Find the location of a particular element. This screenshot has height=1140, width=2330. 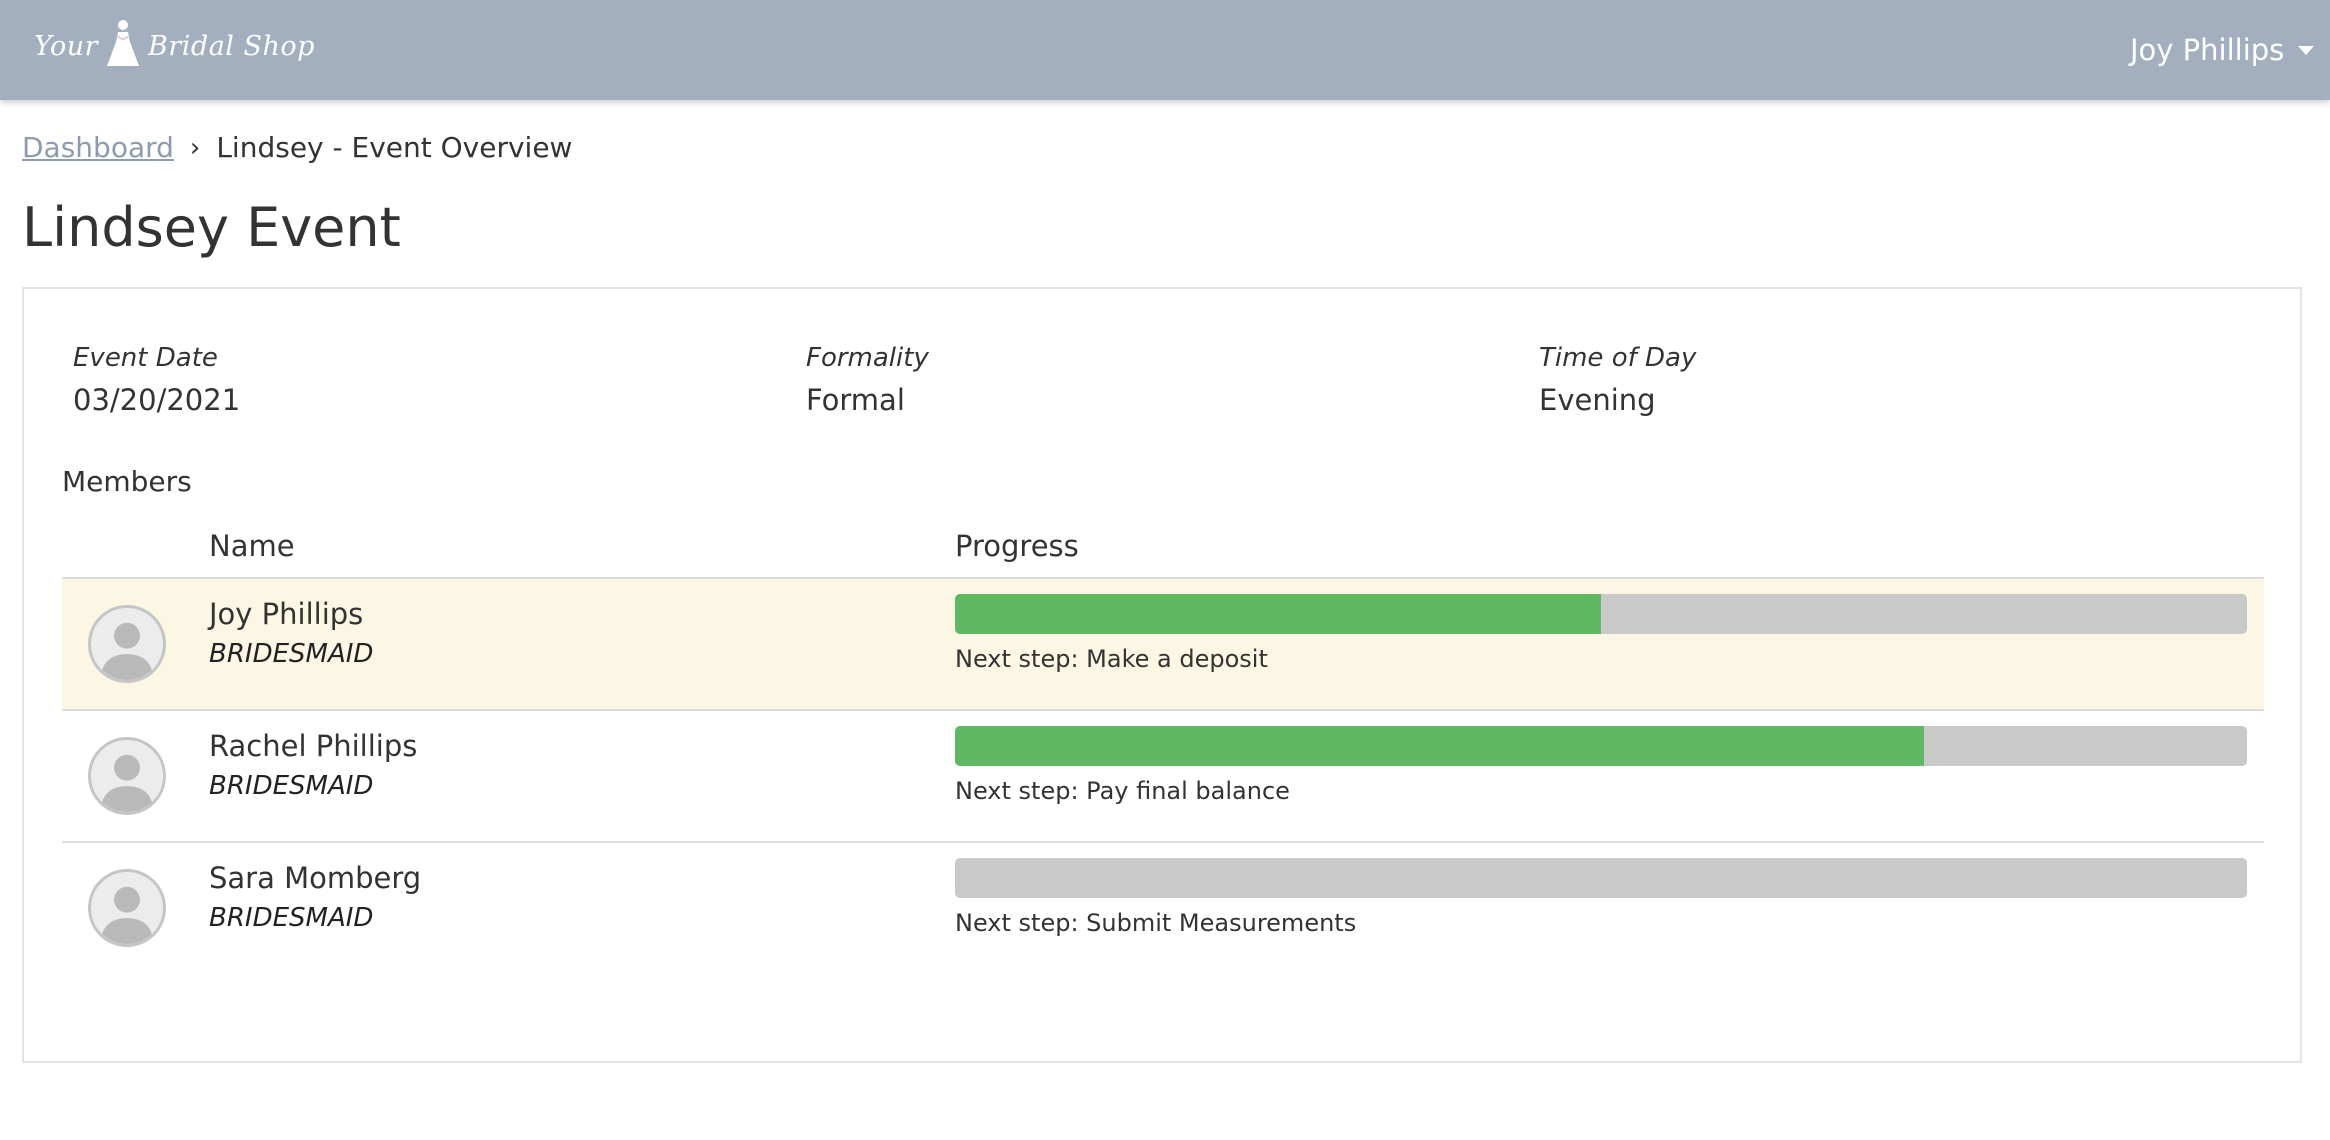

breadcrumb: Dashboard › Lindsey - Event Overview is located at coordinates (297, 147).